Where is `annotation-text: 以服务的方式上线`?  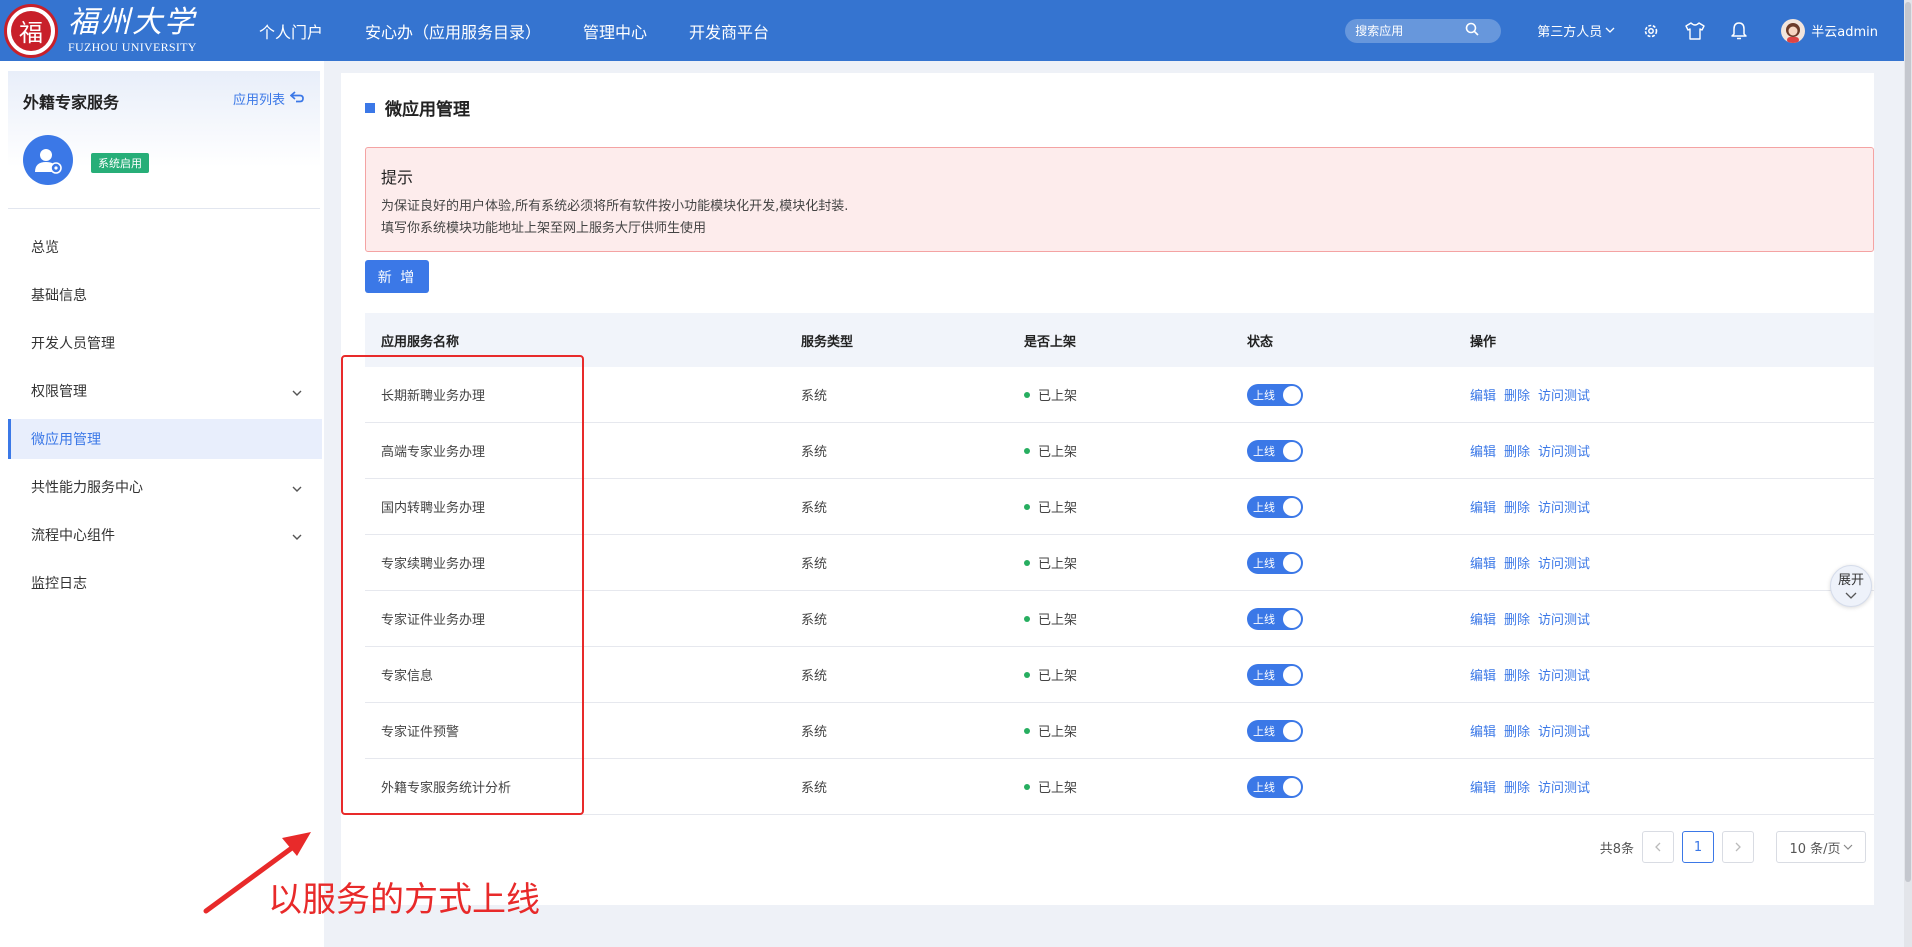
annotation-text: 以服务的方式上线 is located at coordinates (404, 900).